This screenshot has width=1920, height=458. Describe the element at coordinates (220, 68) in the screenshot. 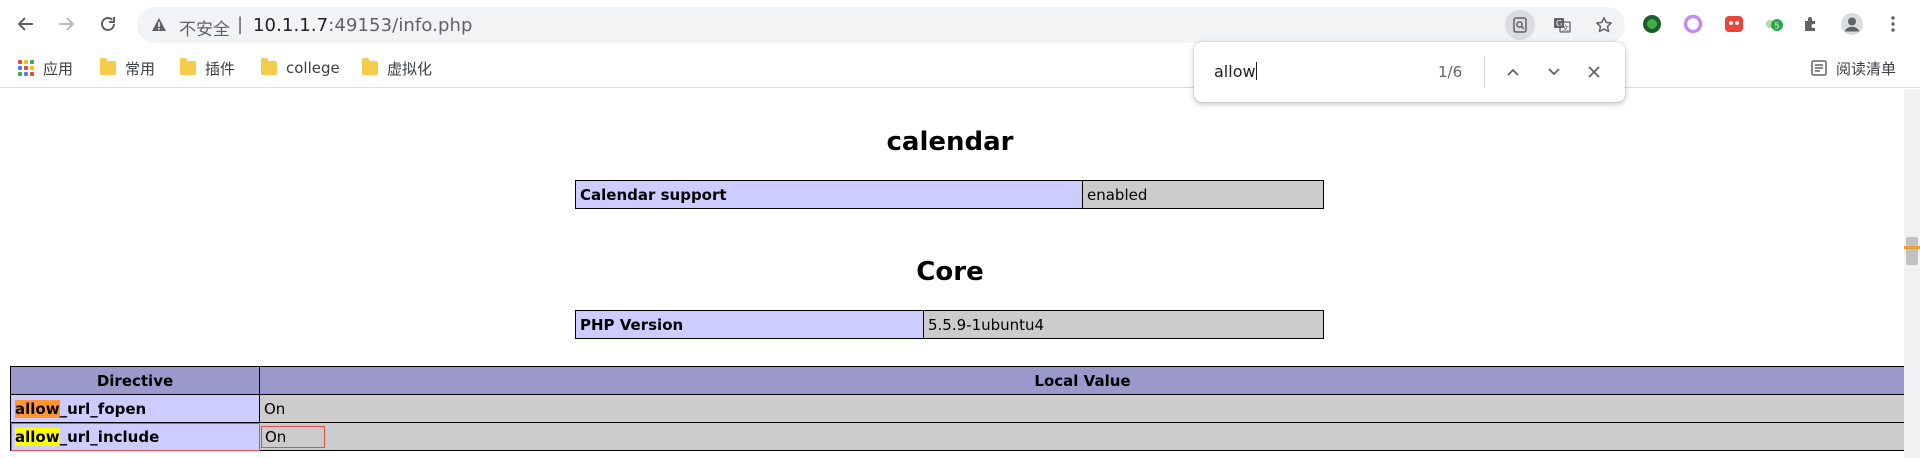

I see `bookmark-label: 插件` at that location.